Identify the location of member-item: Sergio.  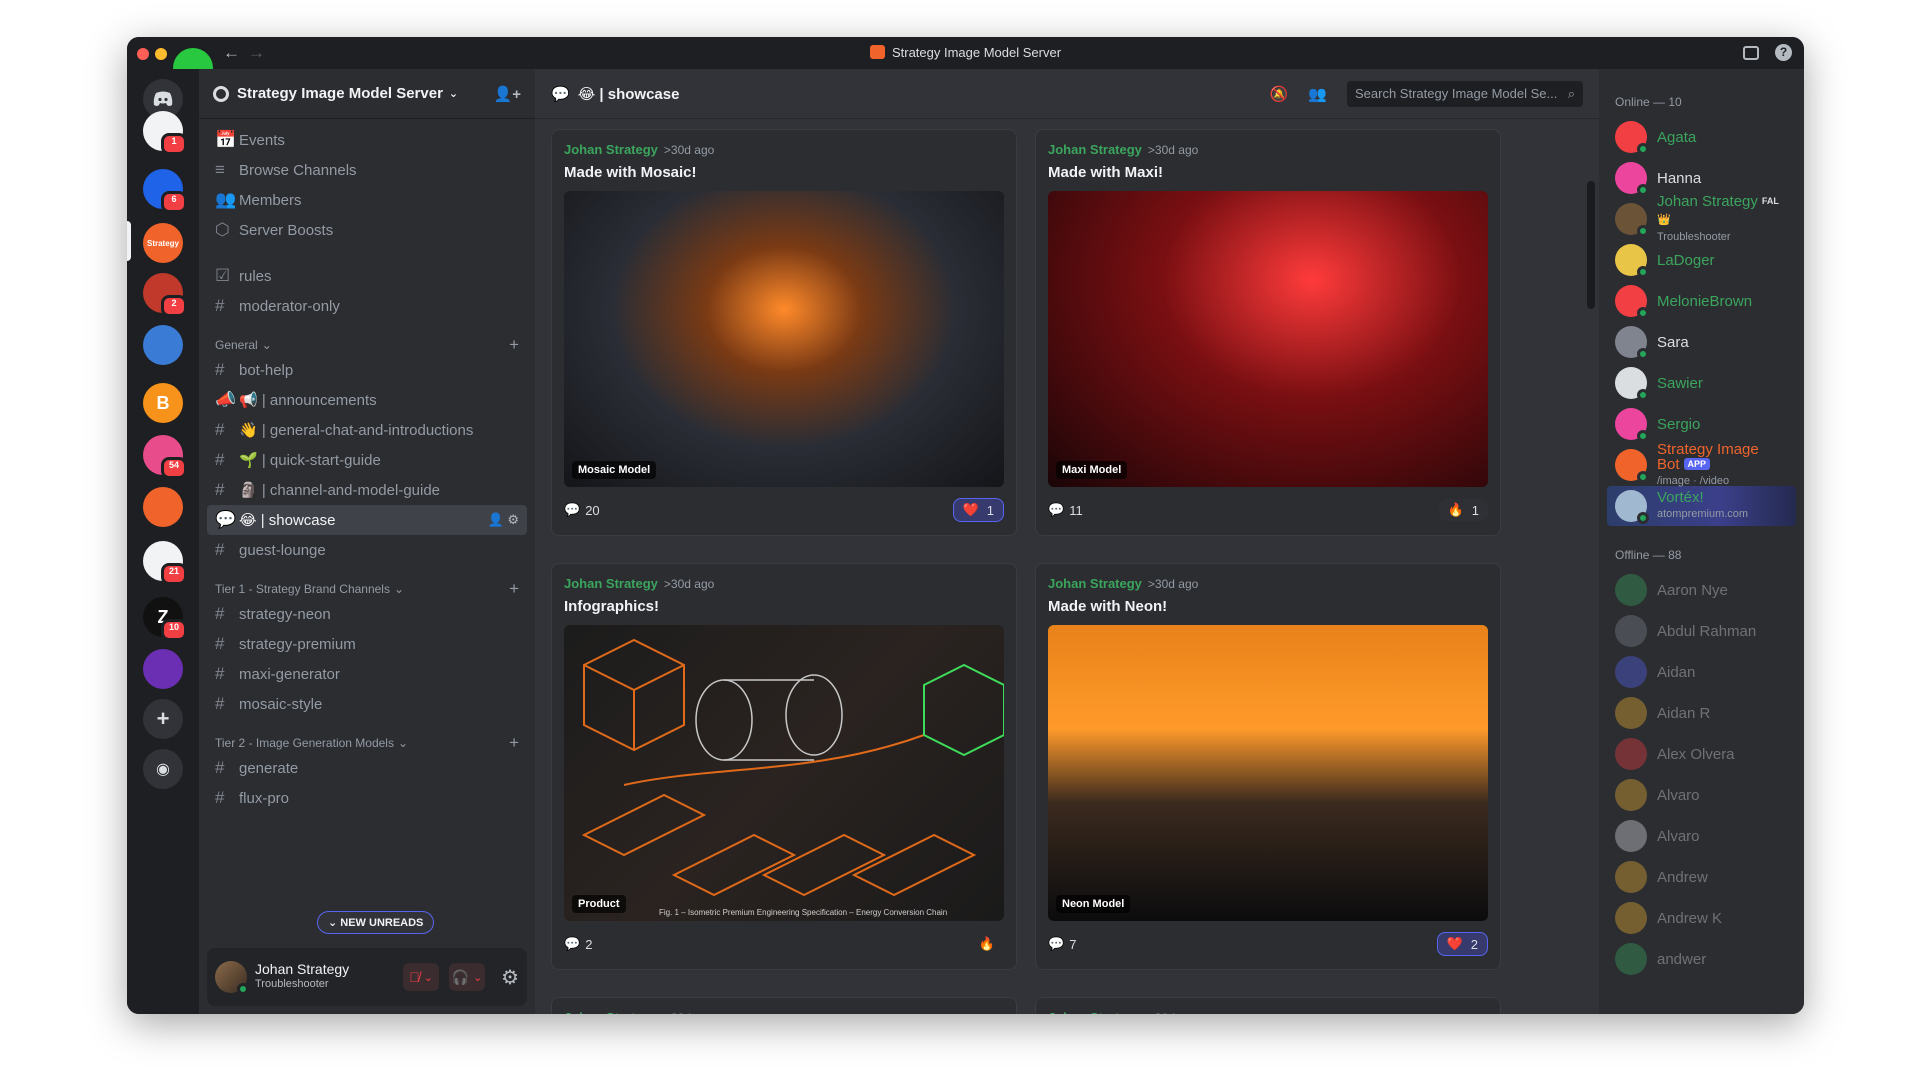
(1701, 424).